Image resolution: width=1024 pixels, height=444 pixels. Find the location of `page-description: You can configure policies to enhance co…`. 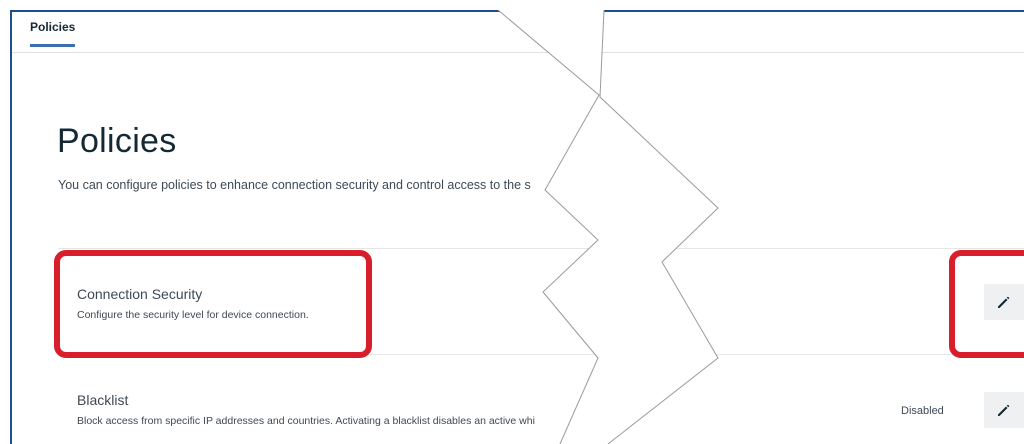

page-description: You can configure policies to enhance co… is located at coordinates (294, 185).